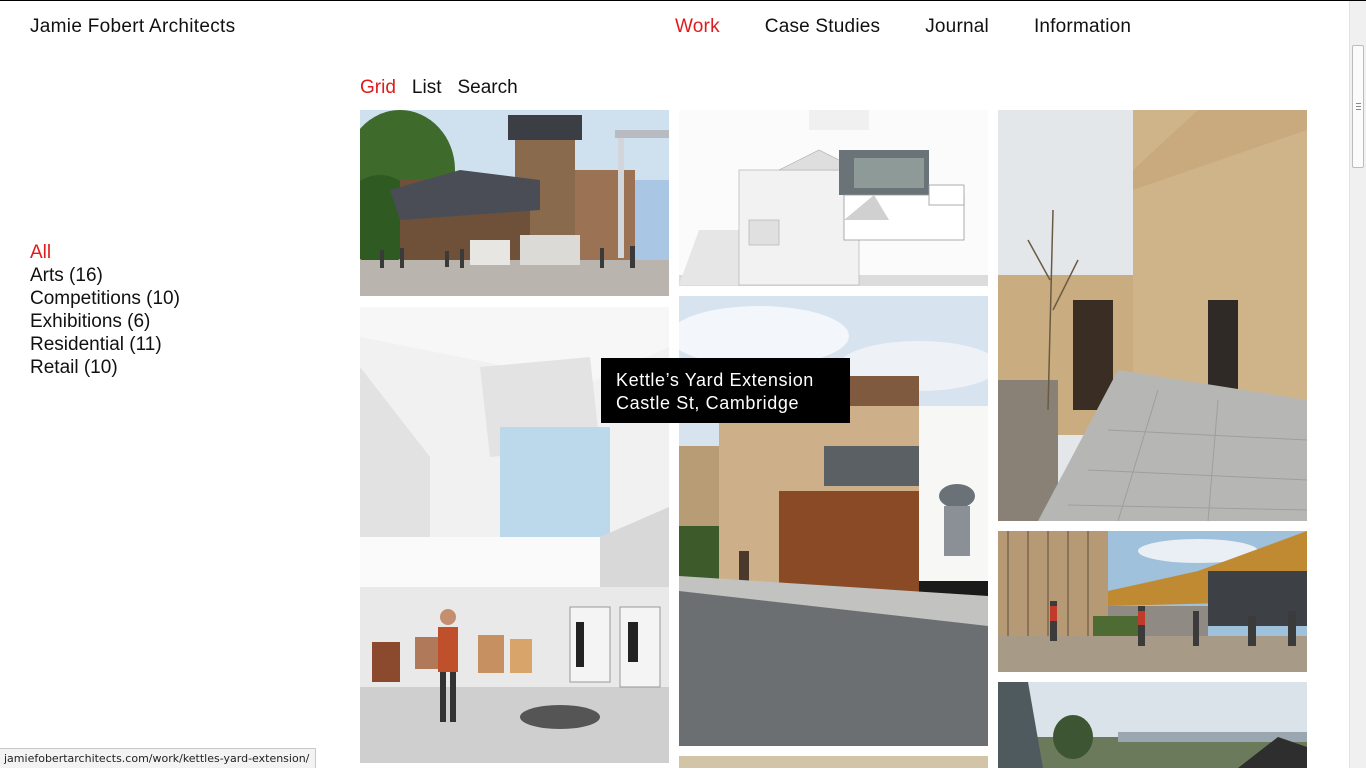 This screenshot has height=769, width=1366. I want to click on filter-residential: Residential (11), so click(105, 344).